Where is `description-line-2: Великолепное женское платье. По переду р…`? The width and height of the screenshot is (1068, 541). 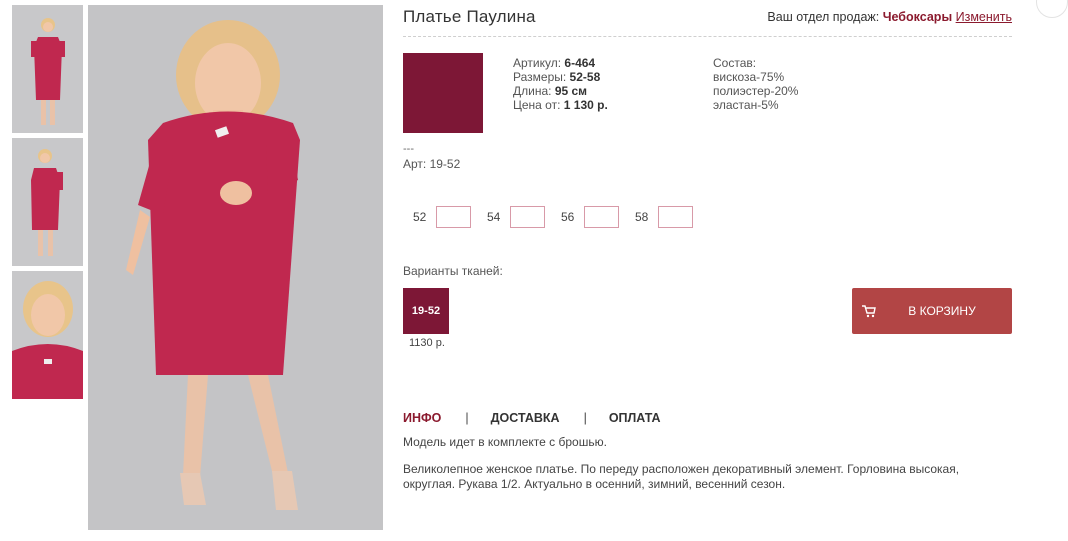 description-line-2: Великолепное женское платье. По переду р… is located at coordinates (681, 476).